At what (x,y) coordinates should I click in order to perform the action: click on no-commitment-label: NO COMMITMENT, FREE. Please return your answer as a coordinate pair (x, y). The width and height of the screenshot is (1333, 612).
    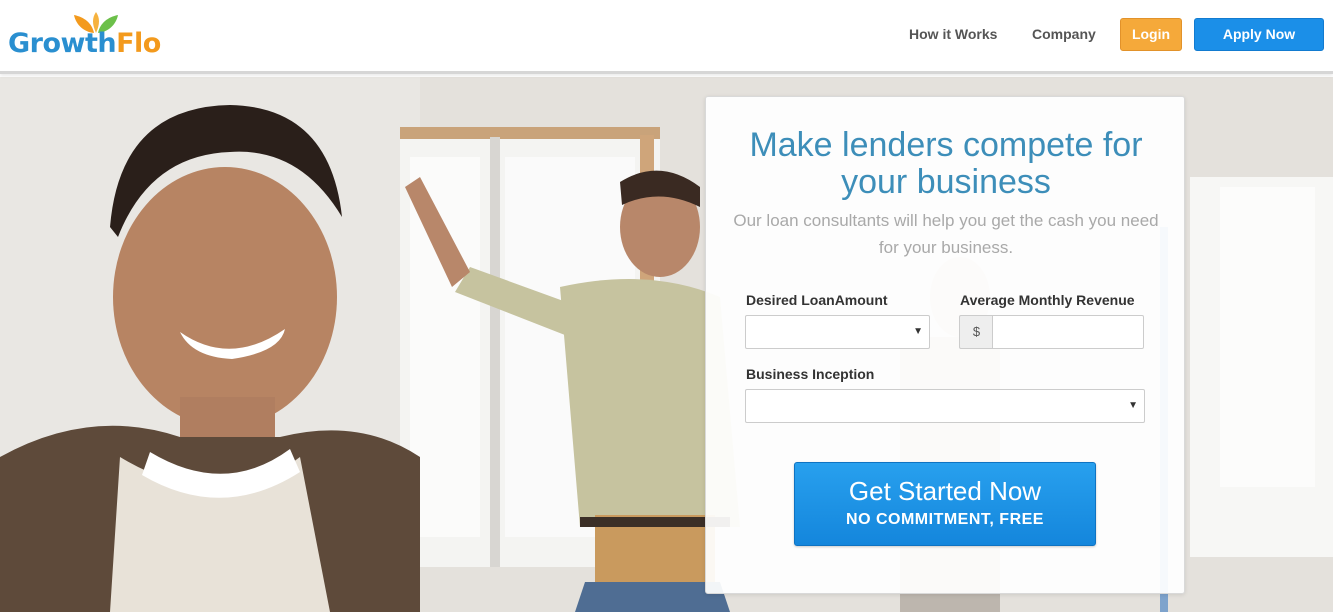
    Looking at the image, I should click on (945, 519).